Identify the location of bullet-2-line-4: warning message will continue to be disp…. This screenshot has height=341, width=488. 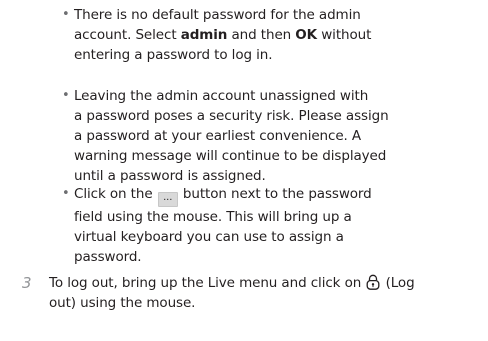
(230, 156).